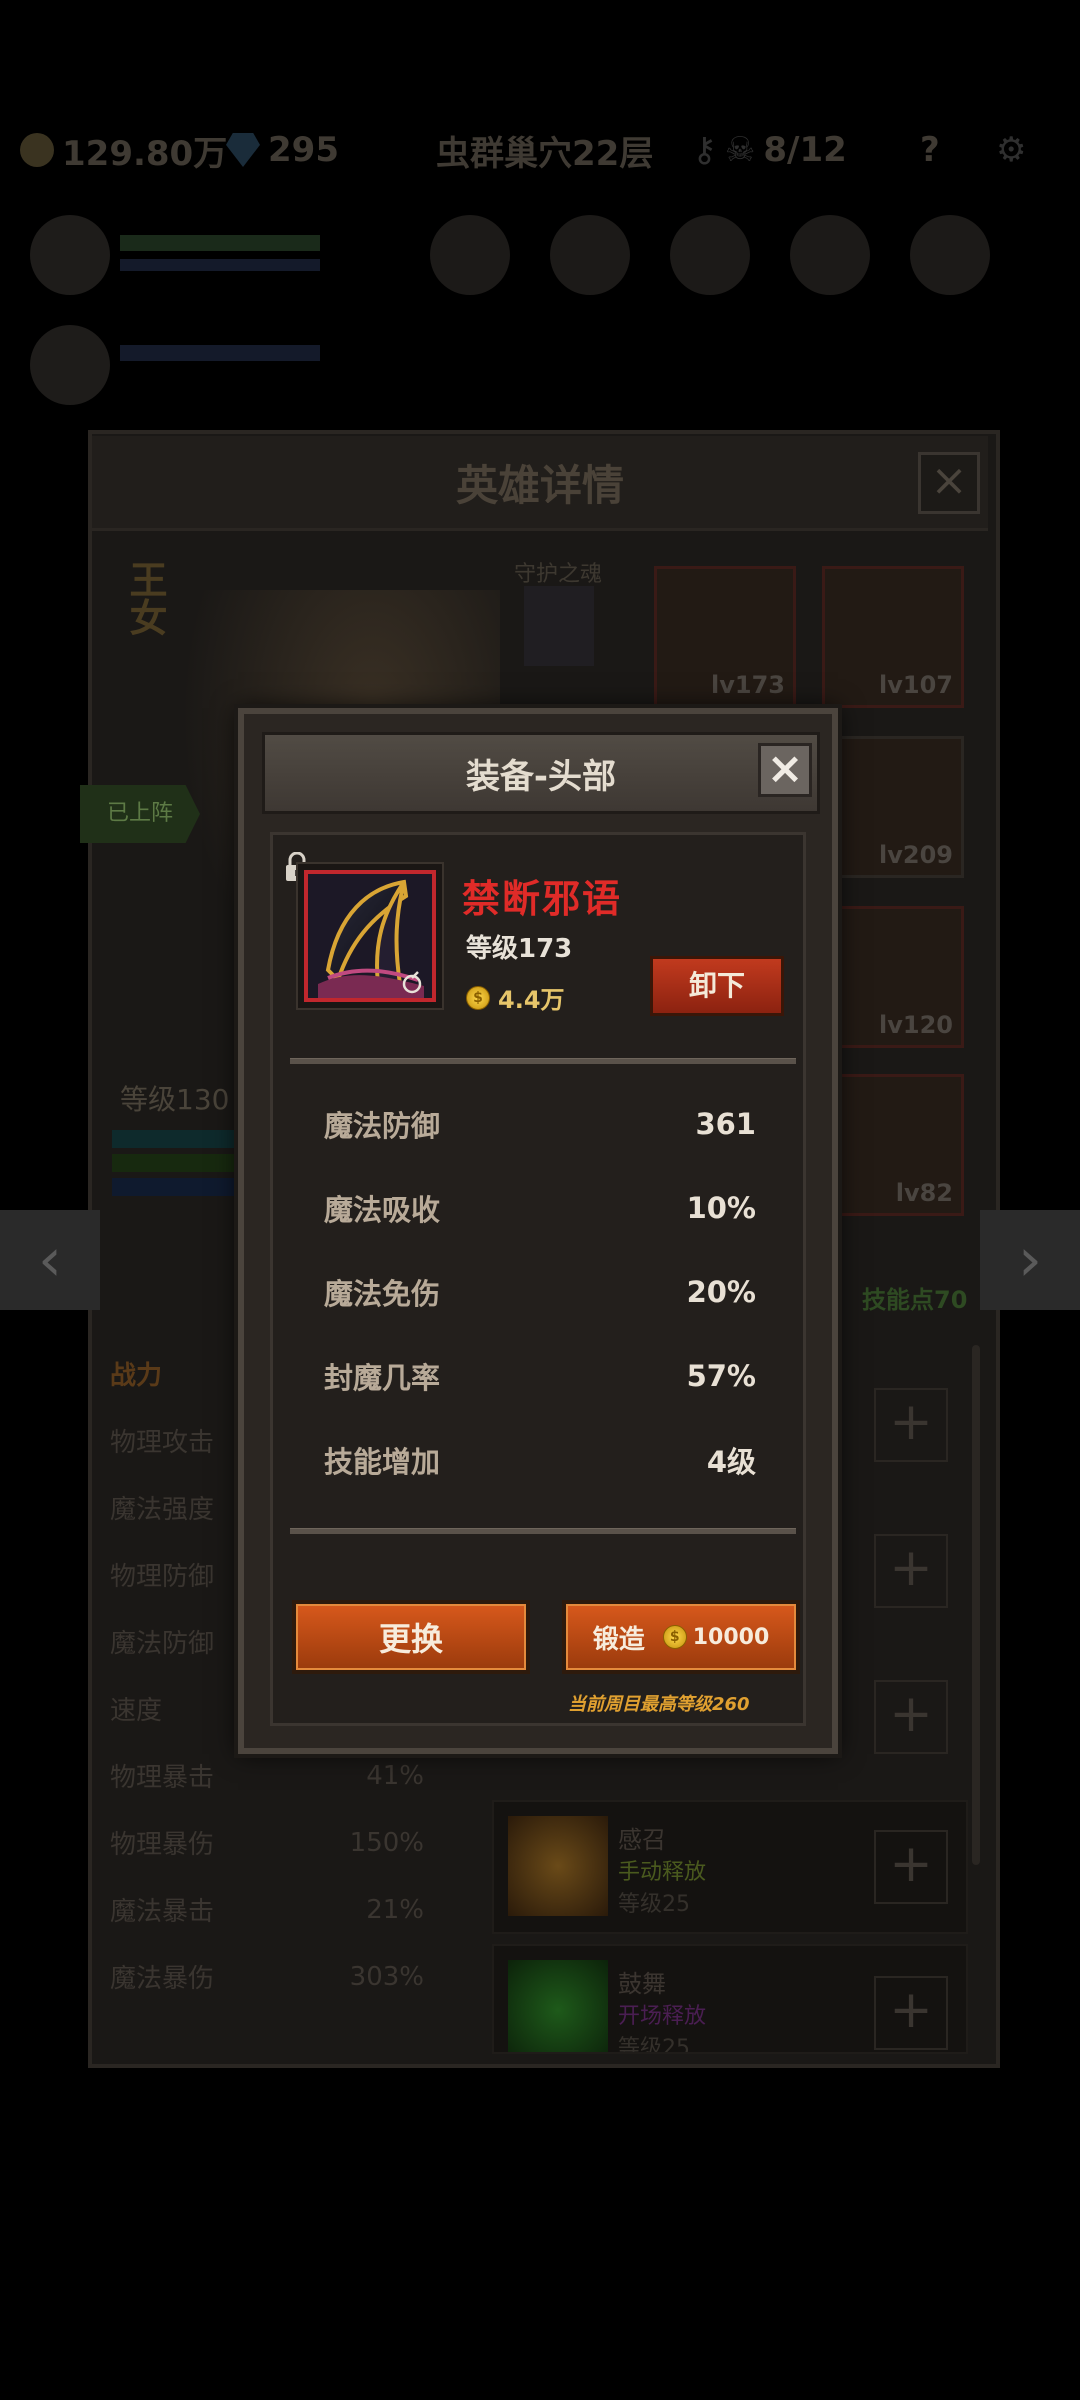 The width and height of the screenshot is (1080, 2400). I want to click on guardian-soul-icon, so click(559, 626).